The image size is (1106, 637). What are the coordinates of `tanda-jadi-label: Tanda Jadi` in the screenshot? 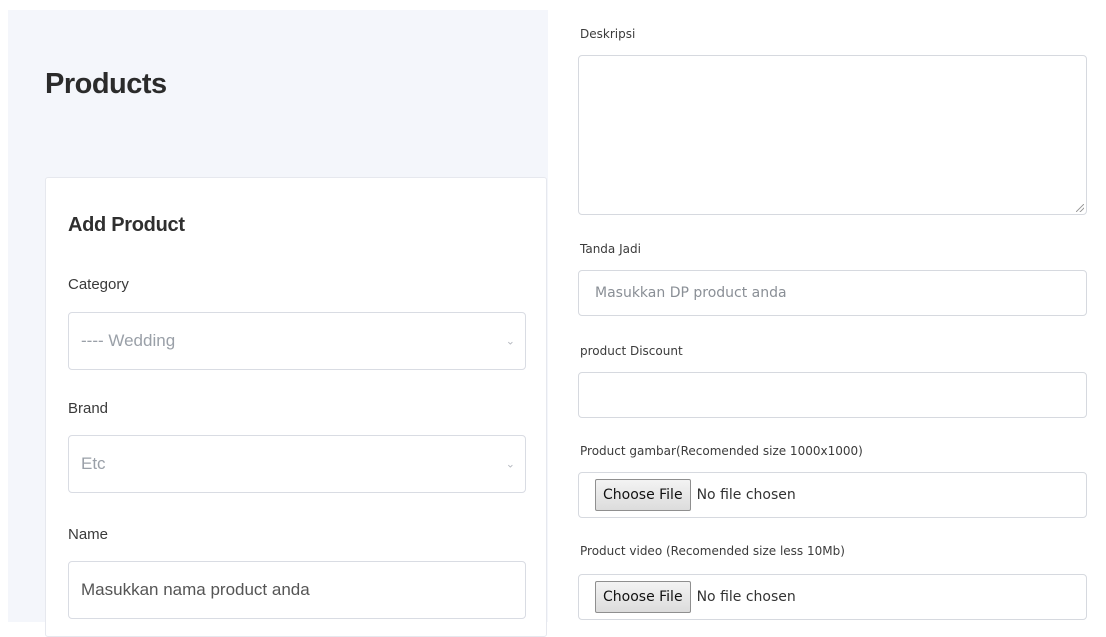 It's located at (610, 249).